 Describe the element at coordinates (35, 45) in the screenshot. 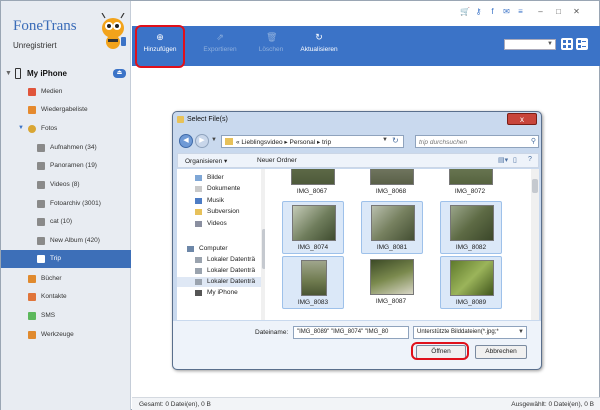

I see `registration-status: Unregistriert` at that location.